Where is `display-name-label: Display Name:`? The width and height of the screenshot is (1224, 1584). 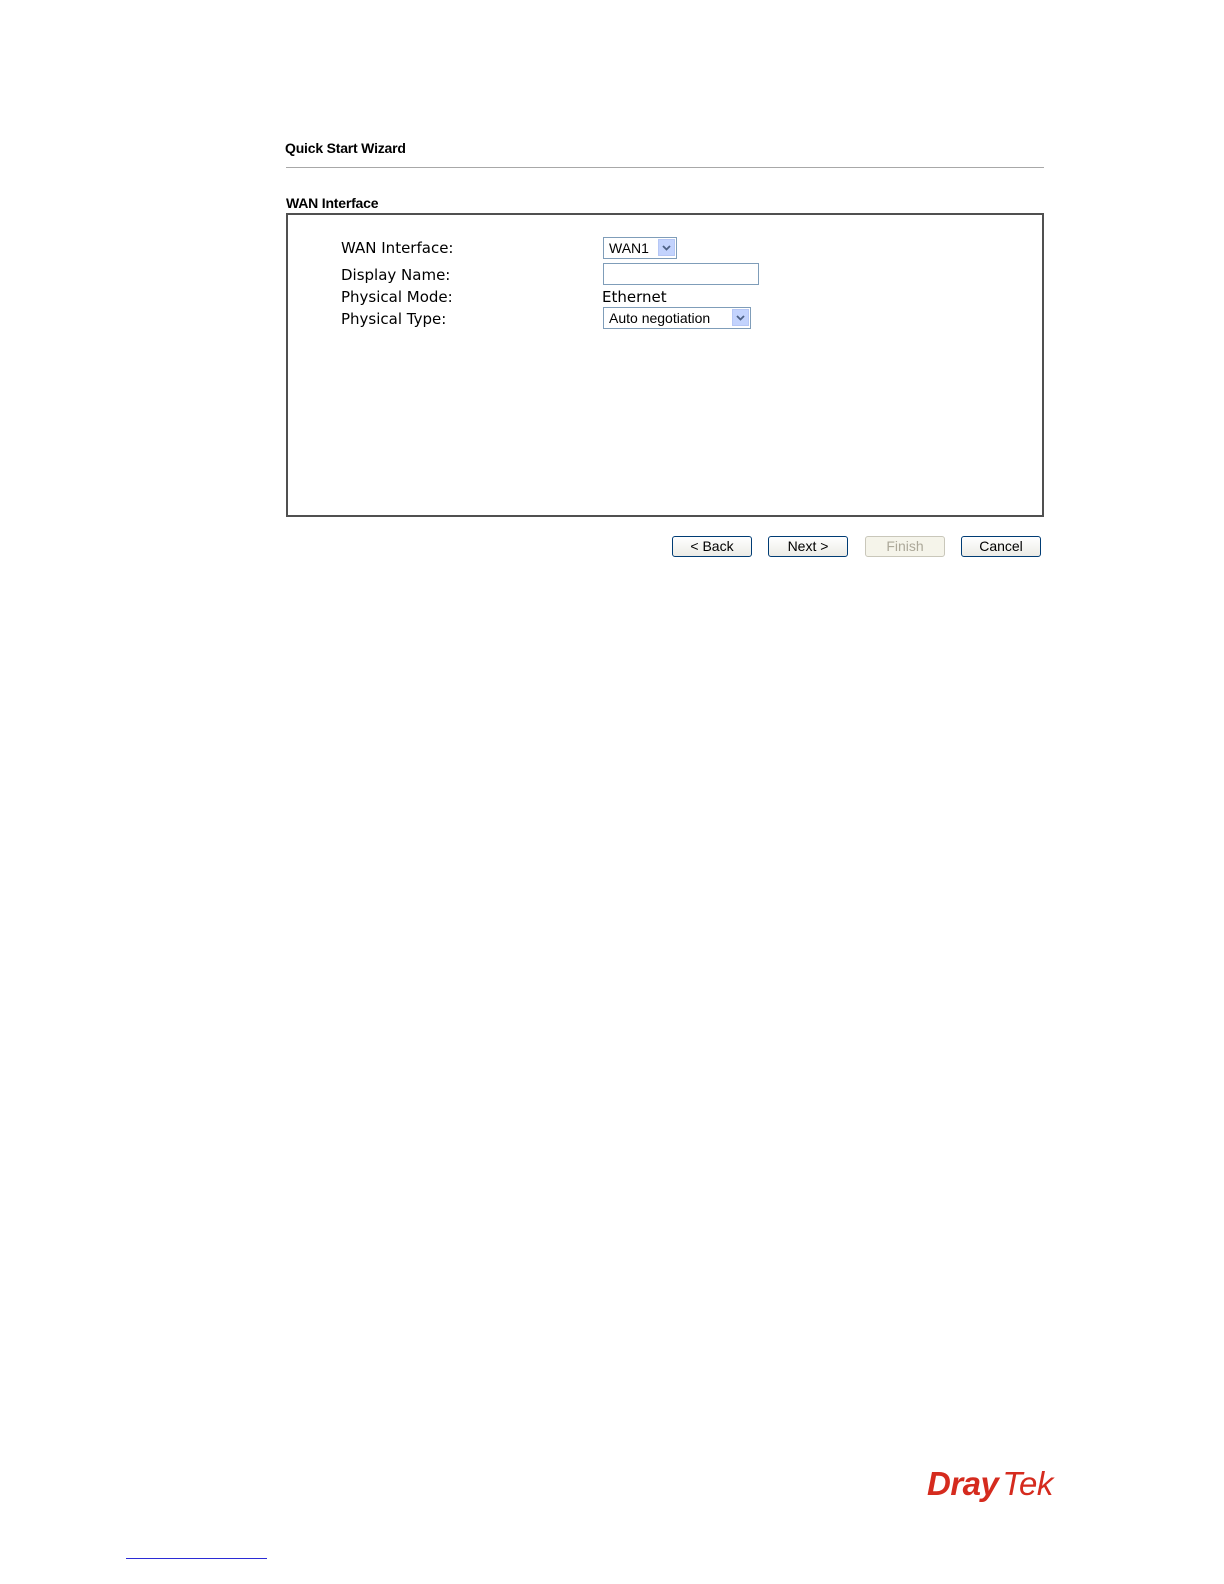 display-name-label: Display Name: is located at coordinates (396, 275).